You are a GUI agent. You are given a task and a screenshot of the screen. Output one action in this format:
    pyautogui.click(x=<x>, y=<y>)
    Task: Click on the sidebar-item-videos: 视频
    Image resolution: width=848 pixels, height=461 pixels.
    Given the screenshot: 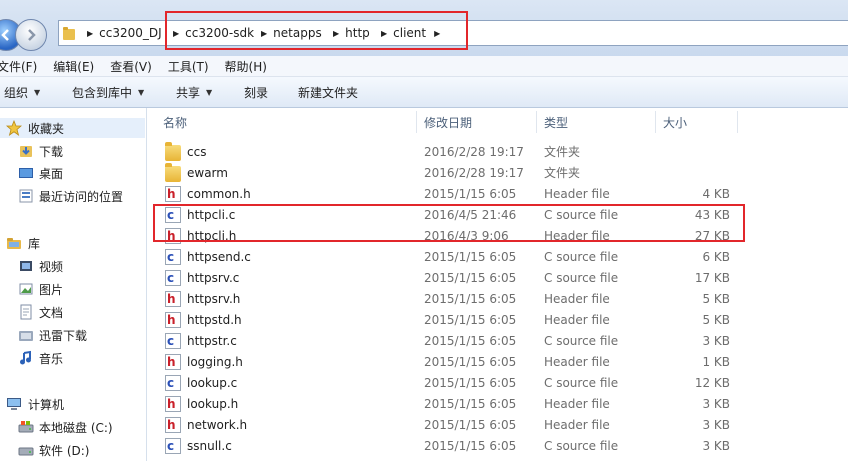 What is the action you would take?
    pyautogui.click(x=40, y=266)
    